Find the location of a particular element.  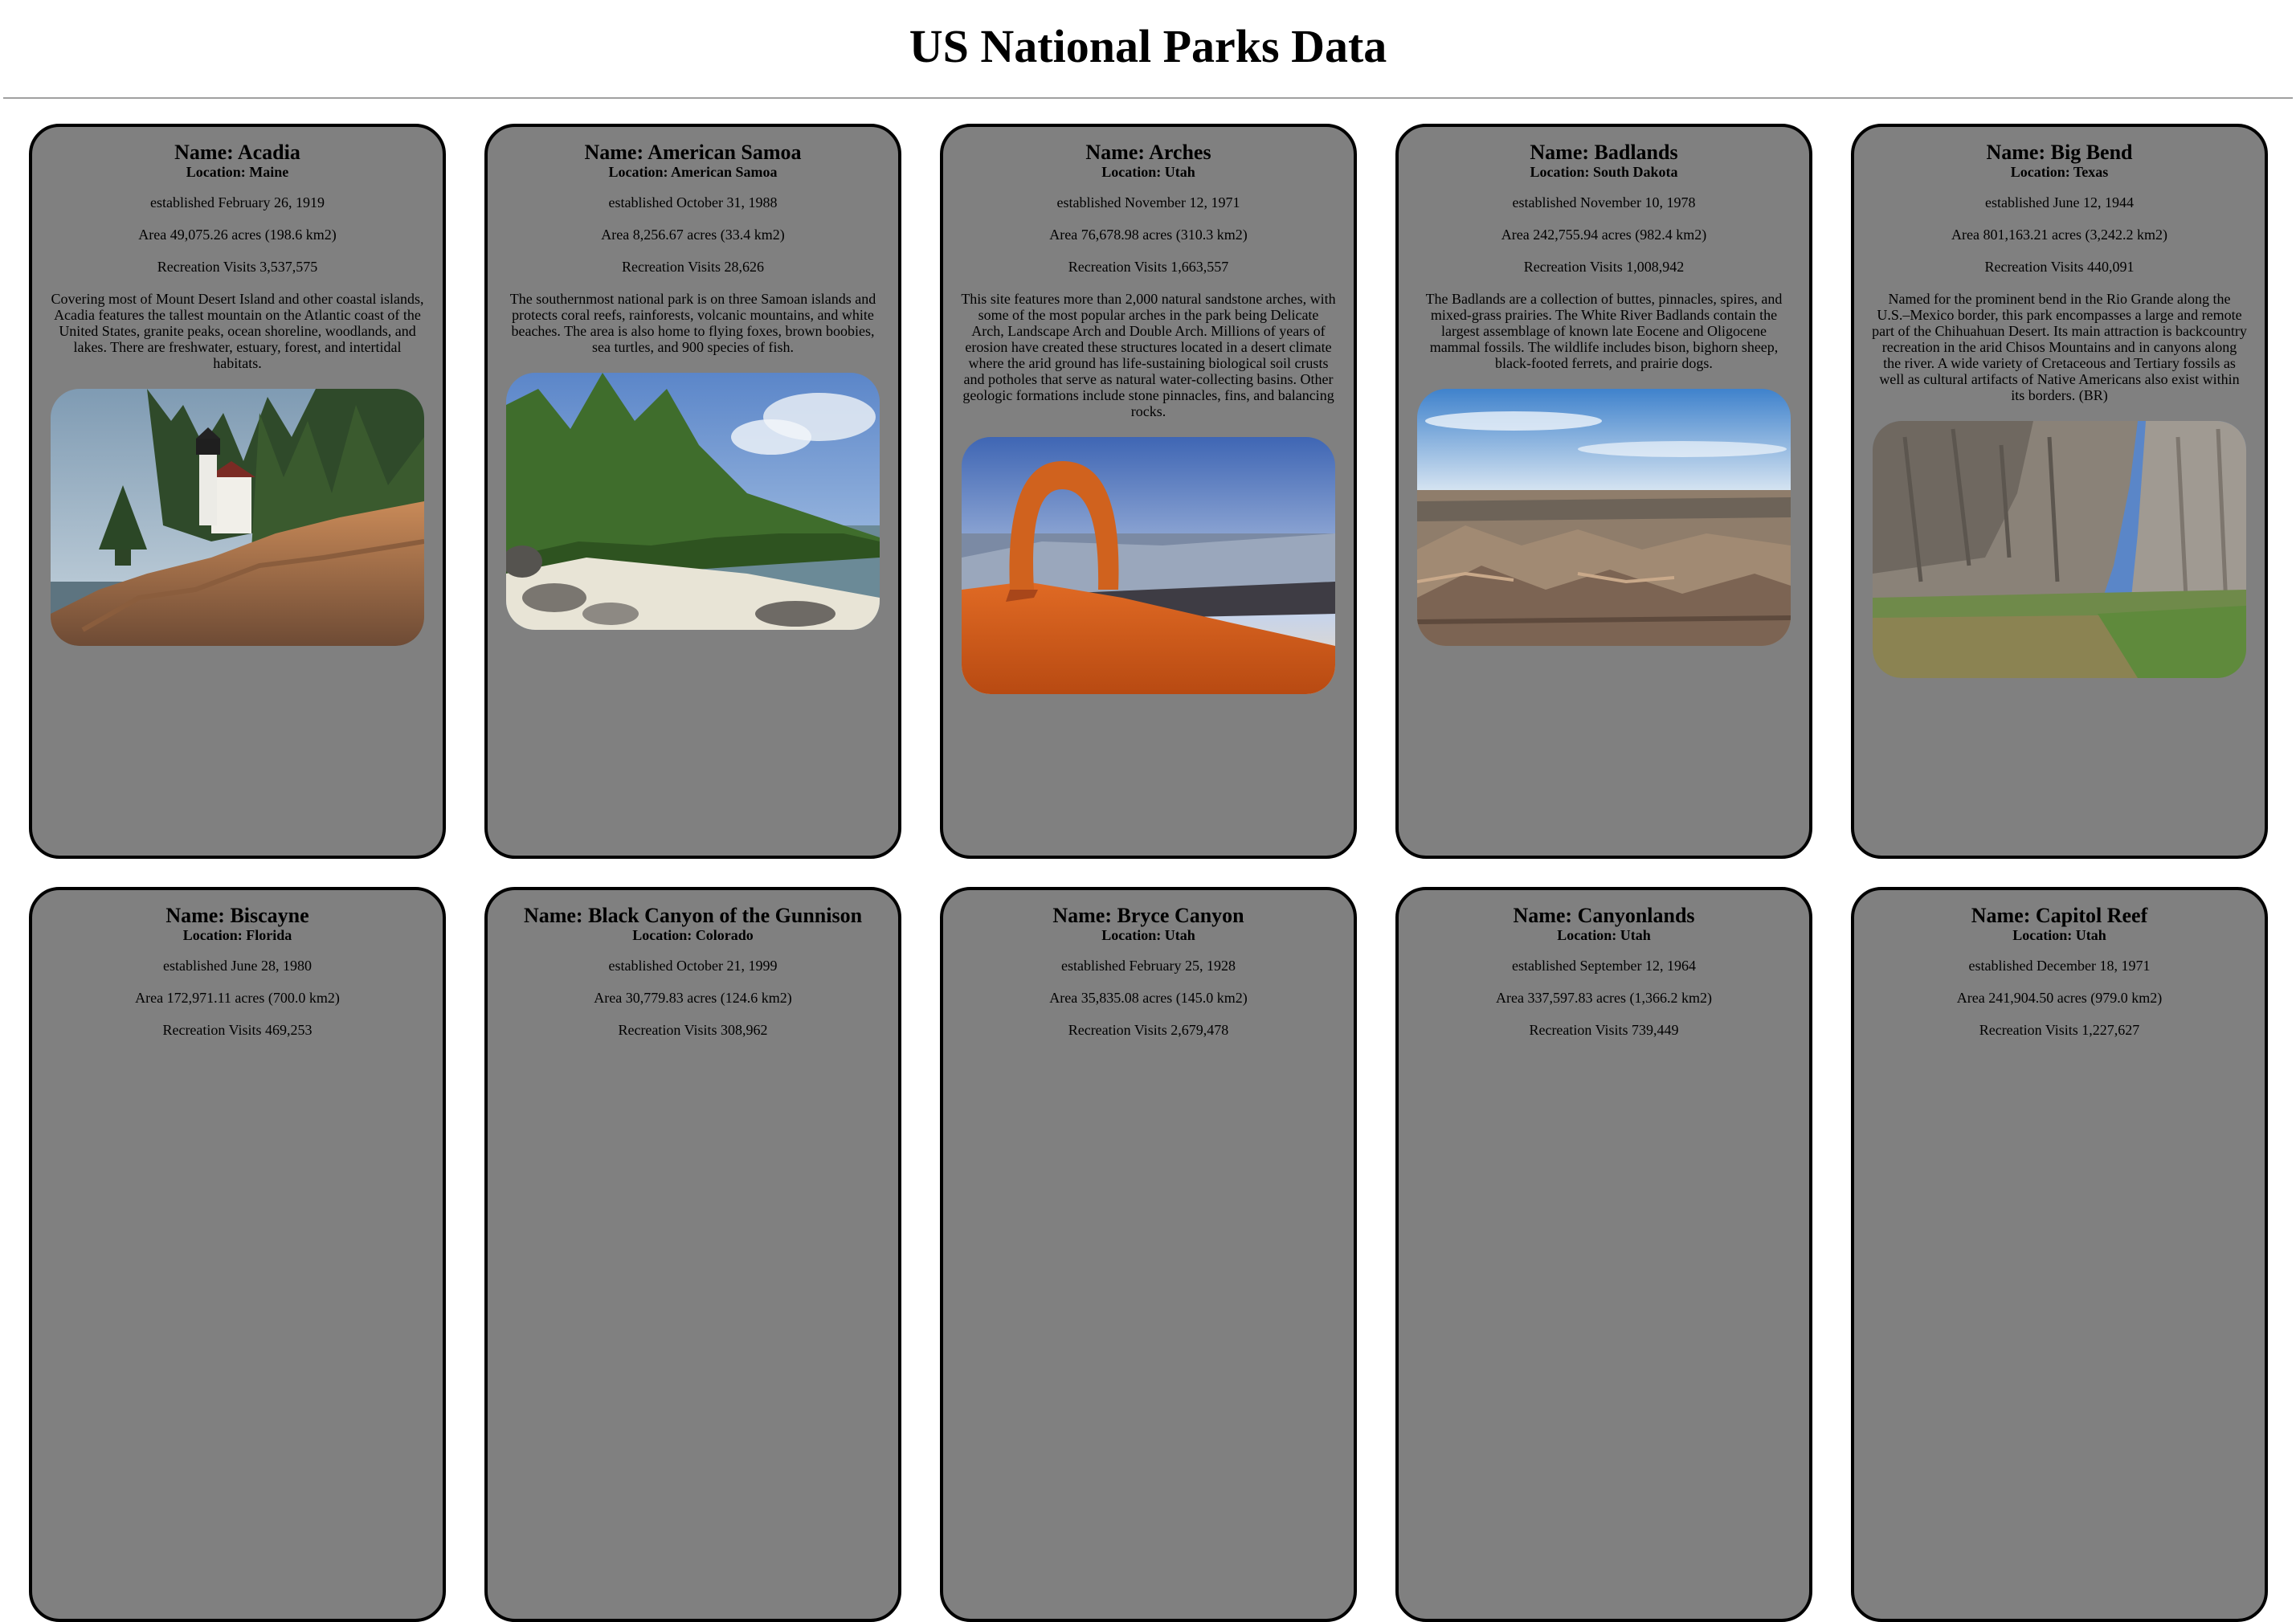

park-area: Area 801,163.21 acres (3,242.2 km2) is located at coordinates (2059, 235).